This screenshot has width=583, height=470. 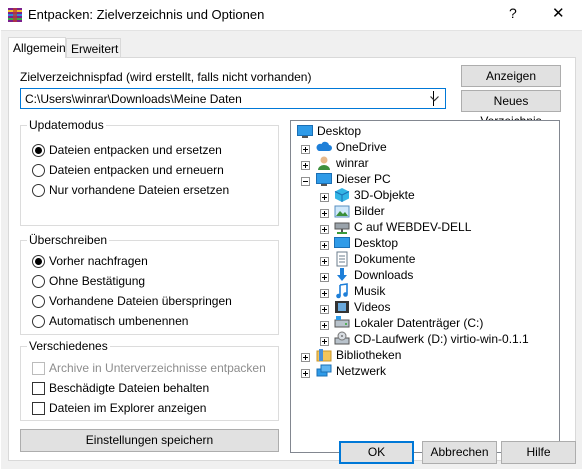 What do you see at coordinates (374, 195) in the screenshot?
I see `tree-item-3d-objects: 3D-Objekte` at bounding box center [374, 195].